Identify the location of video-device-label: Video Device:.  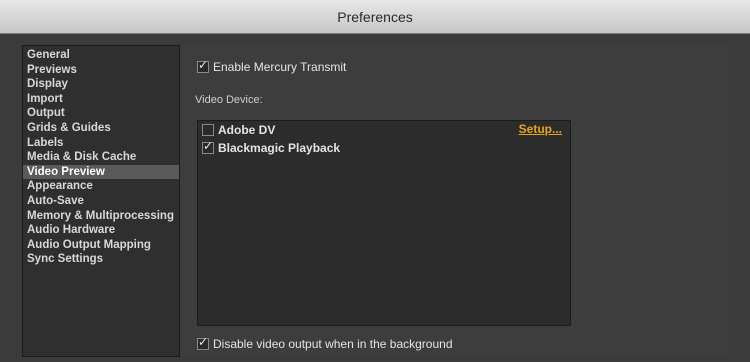
(229, 100).